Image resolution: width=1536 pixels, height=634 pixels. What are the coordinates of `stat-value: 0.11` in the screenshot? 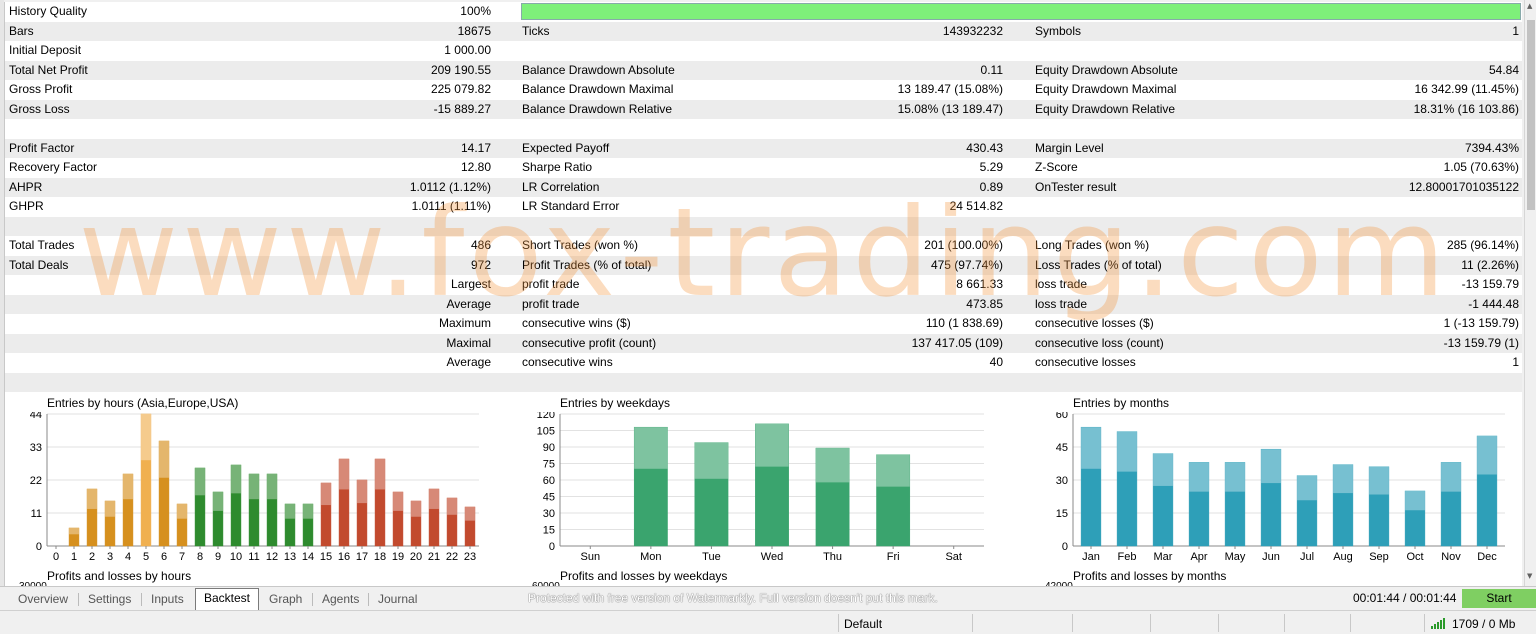 It's located at (991, 69).